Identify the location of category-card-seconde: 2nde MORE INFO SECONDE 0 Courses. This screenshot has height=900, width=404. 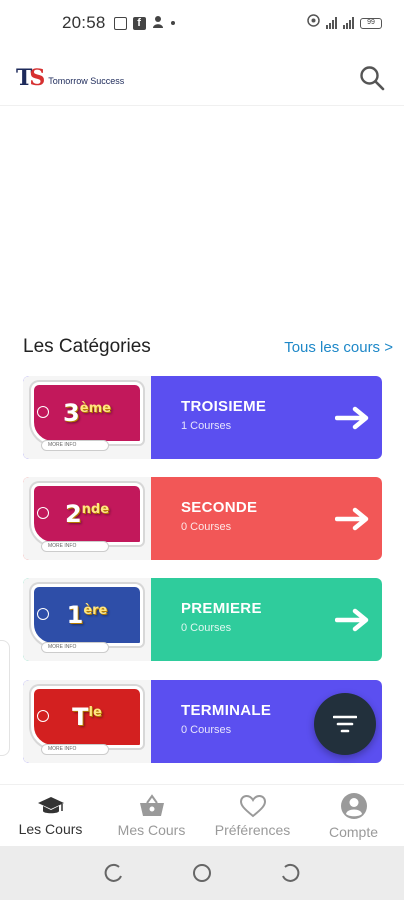
(202, 518).